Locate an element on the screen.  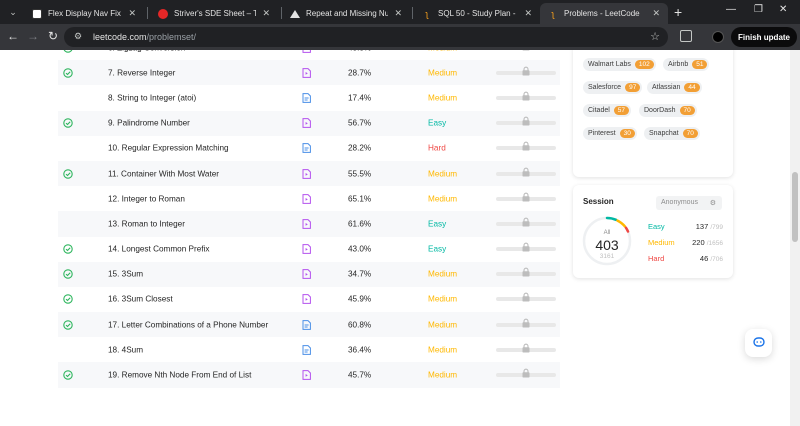
new-tab-icon: + is located at coordinates (678, 12).